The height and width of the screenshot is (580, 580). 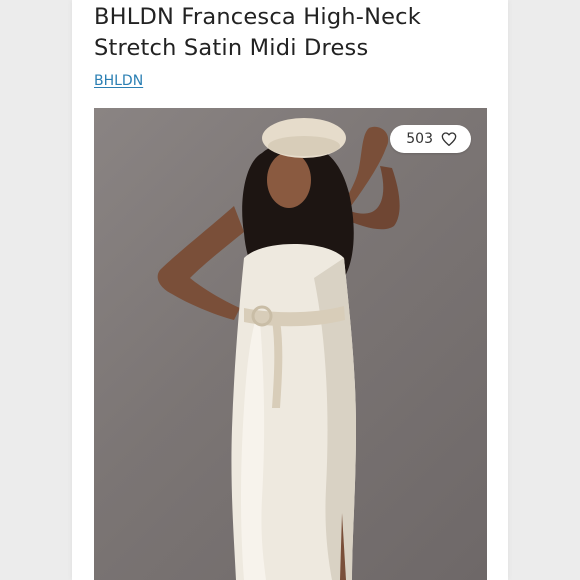 What do you see at coordinates (118, 81) in the screenshot?
I see `brand-link: BHLDN` at bounding box center [118, 81].